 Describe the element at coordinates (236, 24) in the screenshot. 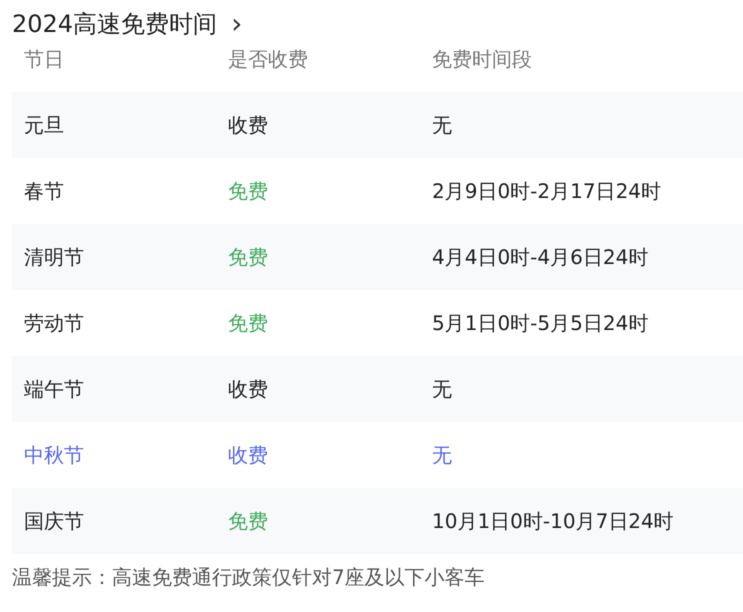

I see `chevron-right-icon: ›` at that location.